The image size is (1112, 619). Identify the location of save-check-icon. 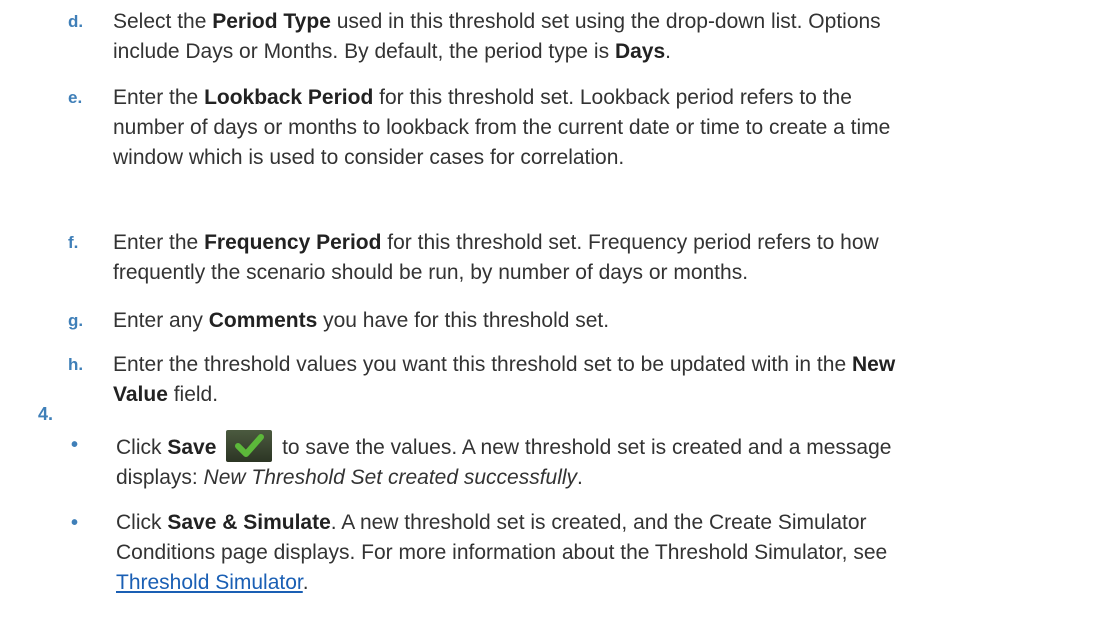
(249, 446).